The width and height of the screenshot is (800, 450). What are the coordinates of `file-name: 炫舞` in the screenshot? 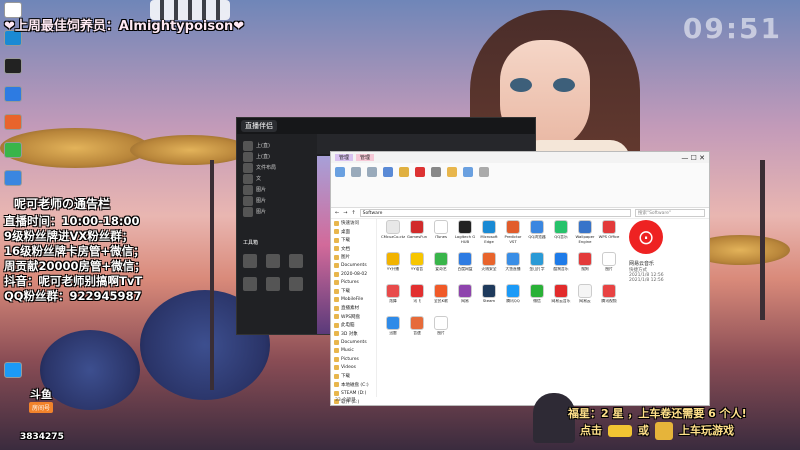 It's located at (393, 301).